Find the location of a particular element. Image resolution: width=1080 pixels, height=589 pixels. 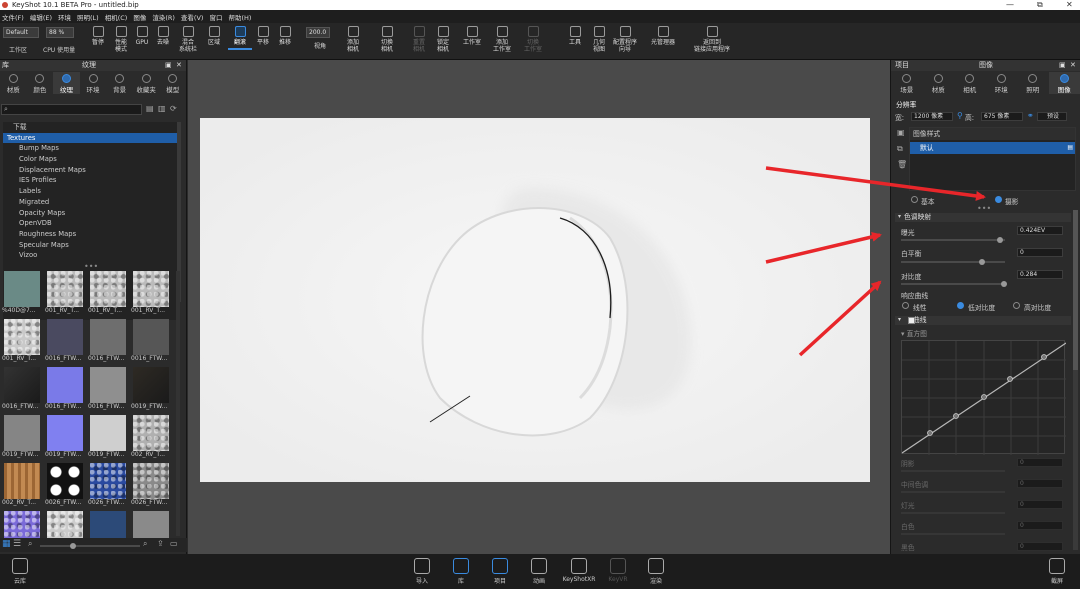

menu-window: 窗口 is located at coordinates (215, 17).